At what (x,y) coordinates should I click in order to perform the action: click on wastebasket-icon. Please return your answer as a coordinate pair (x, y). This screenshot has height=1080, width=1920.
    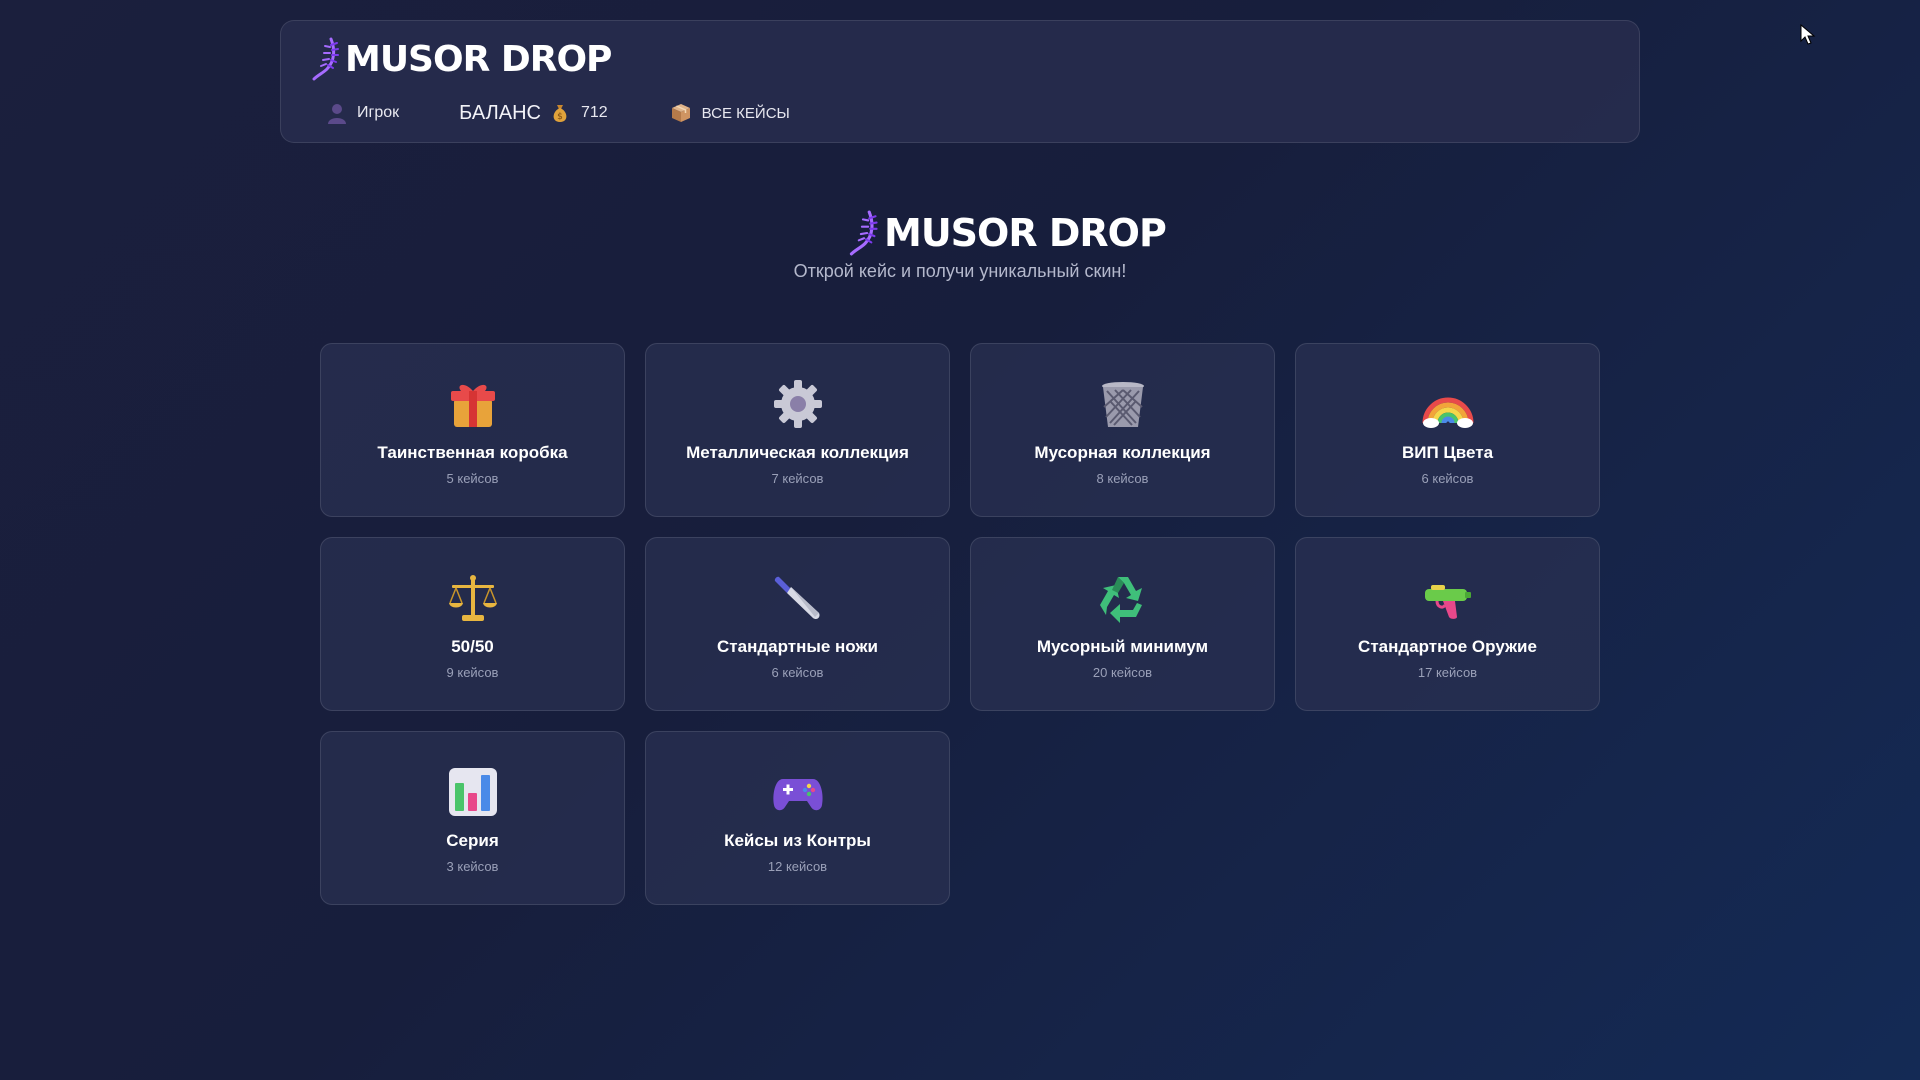
    Looking at the image, I should click on (1122, 404).